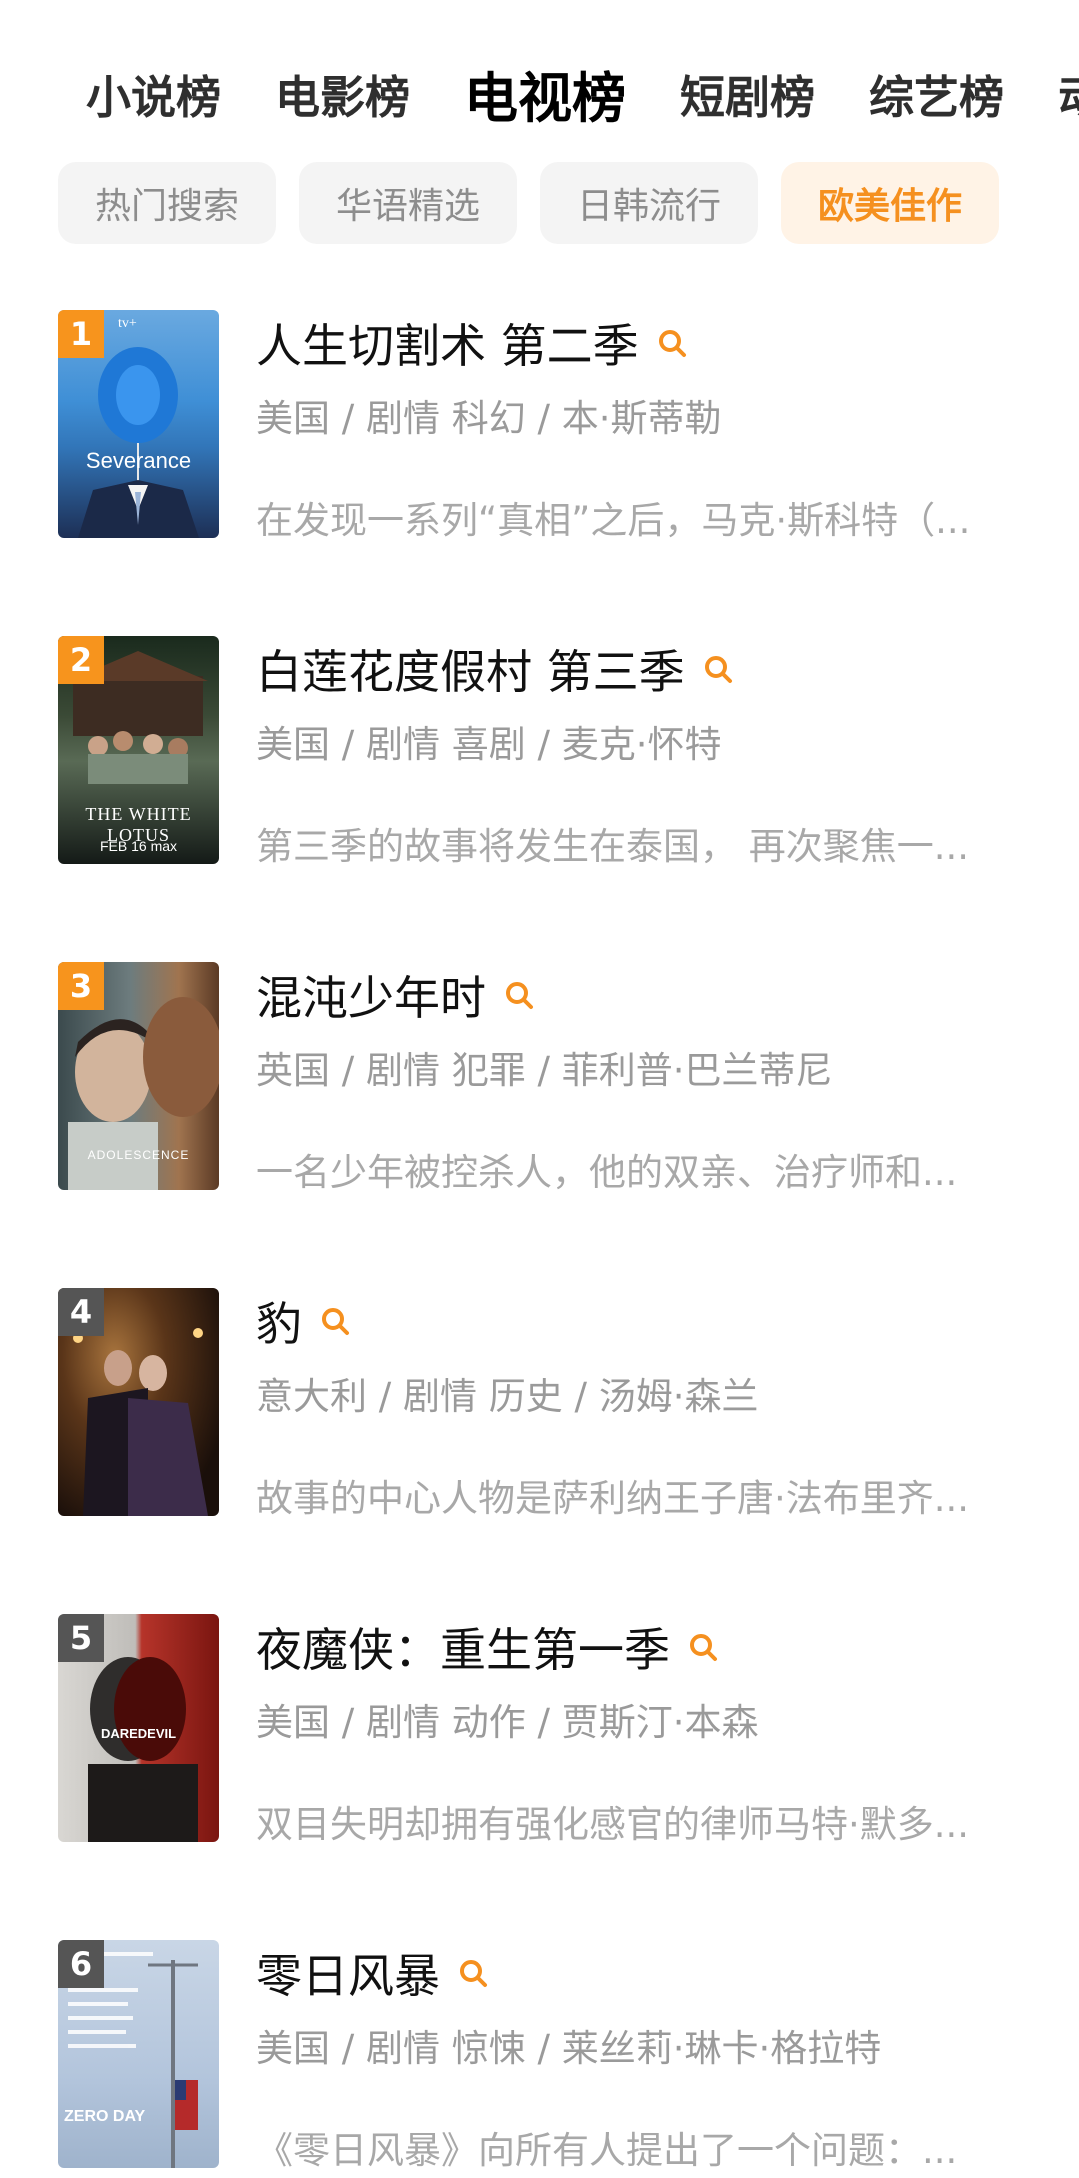  What do you see at coordinates (138, 1733) in the screenshot?
I see `poster-caption: DAREDEVIL` at bounding box center [138, 1733].